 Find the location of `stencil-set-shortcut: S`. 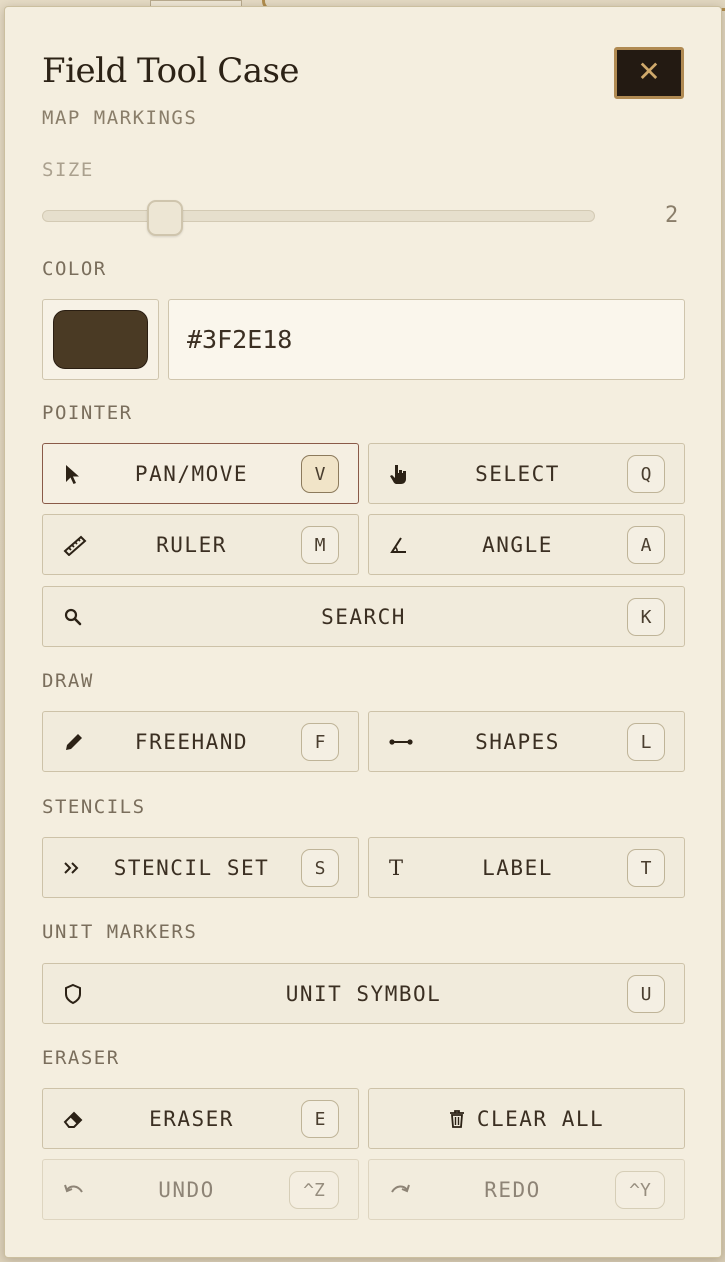

stencil-set-shortcut: S is located at coordinates (320, 868).